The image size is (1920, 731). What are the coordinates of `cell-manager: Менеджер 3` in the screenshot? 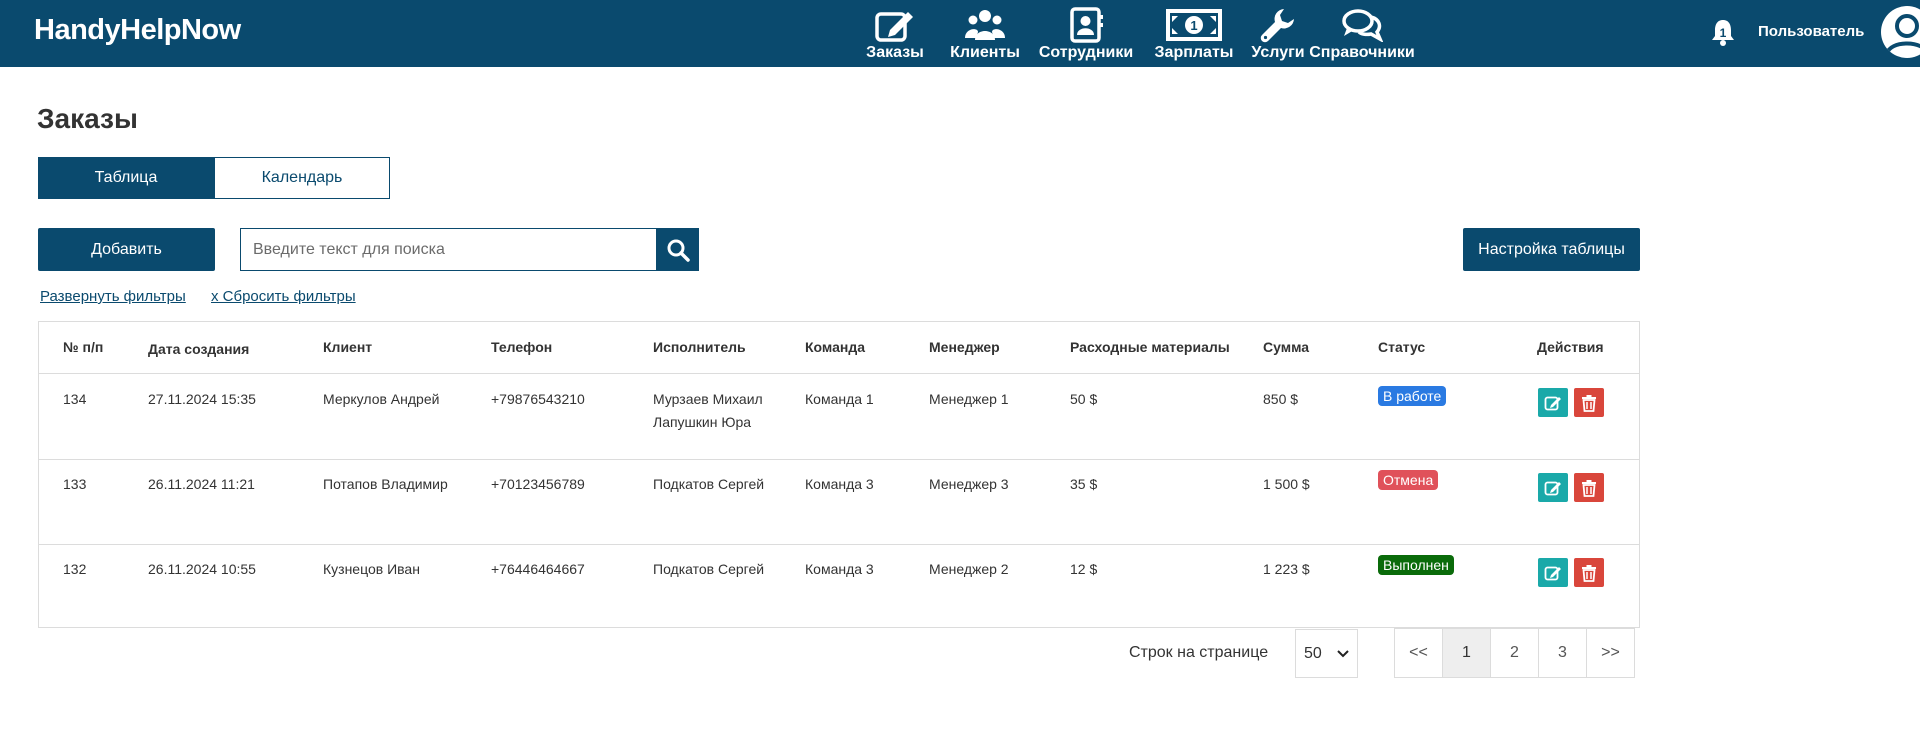 It's located at (969, 484).